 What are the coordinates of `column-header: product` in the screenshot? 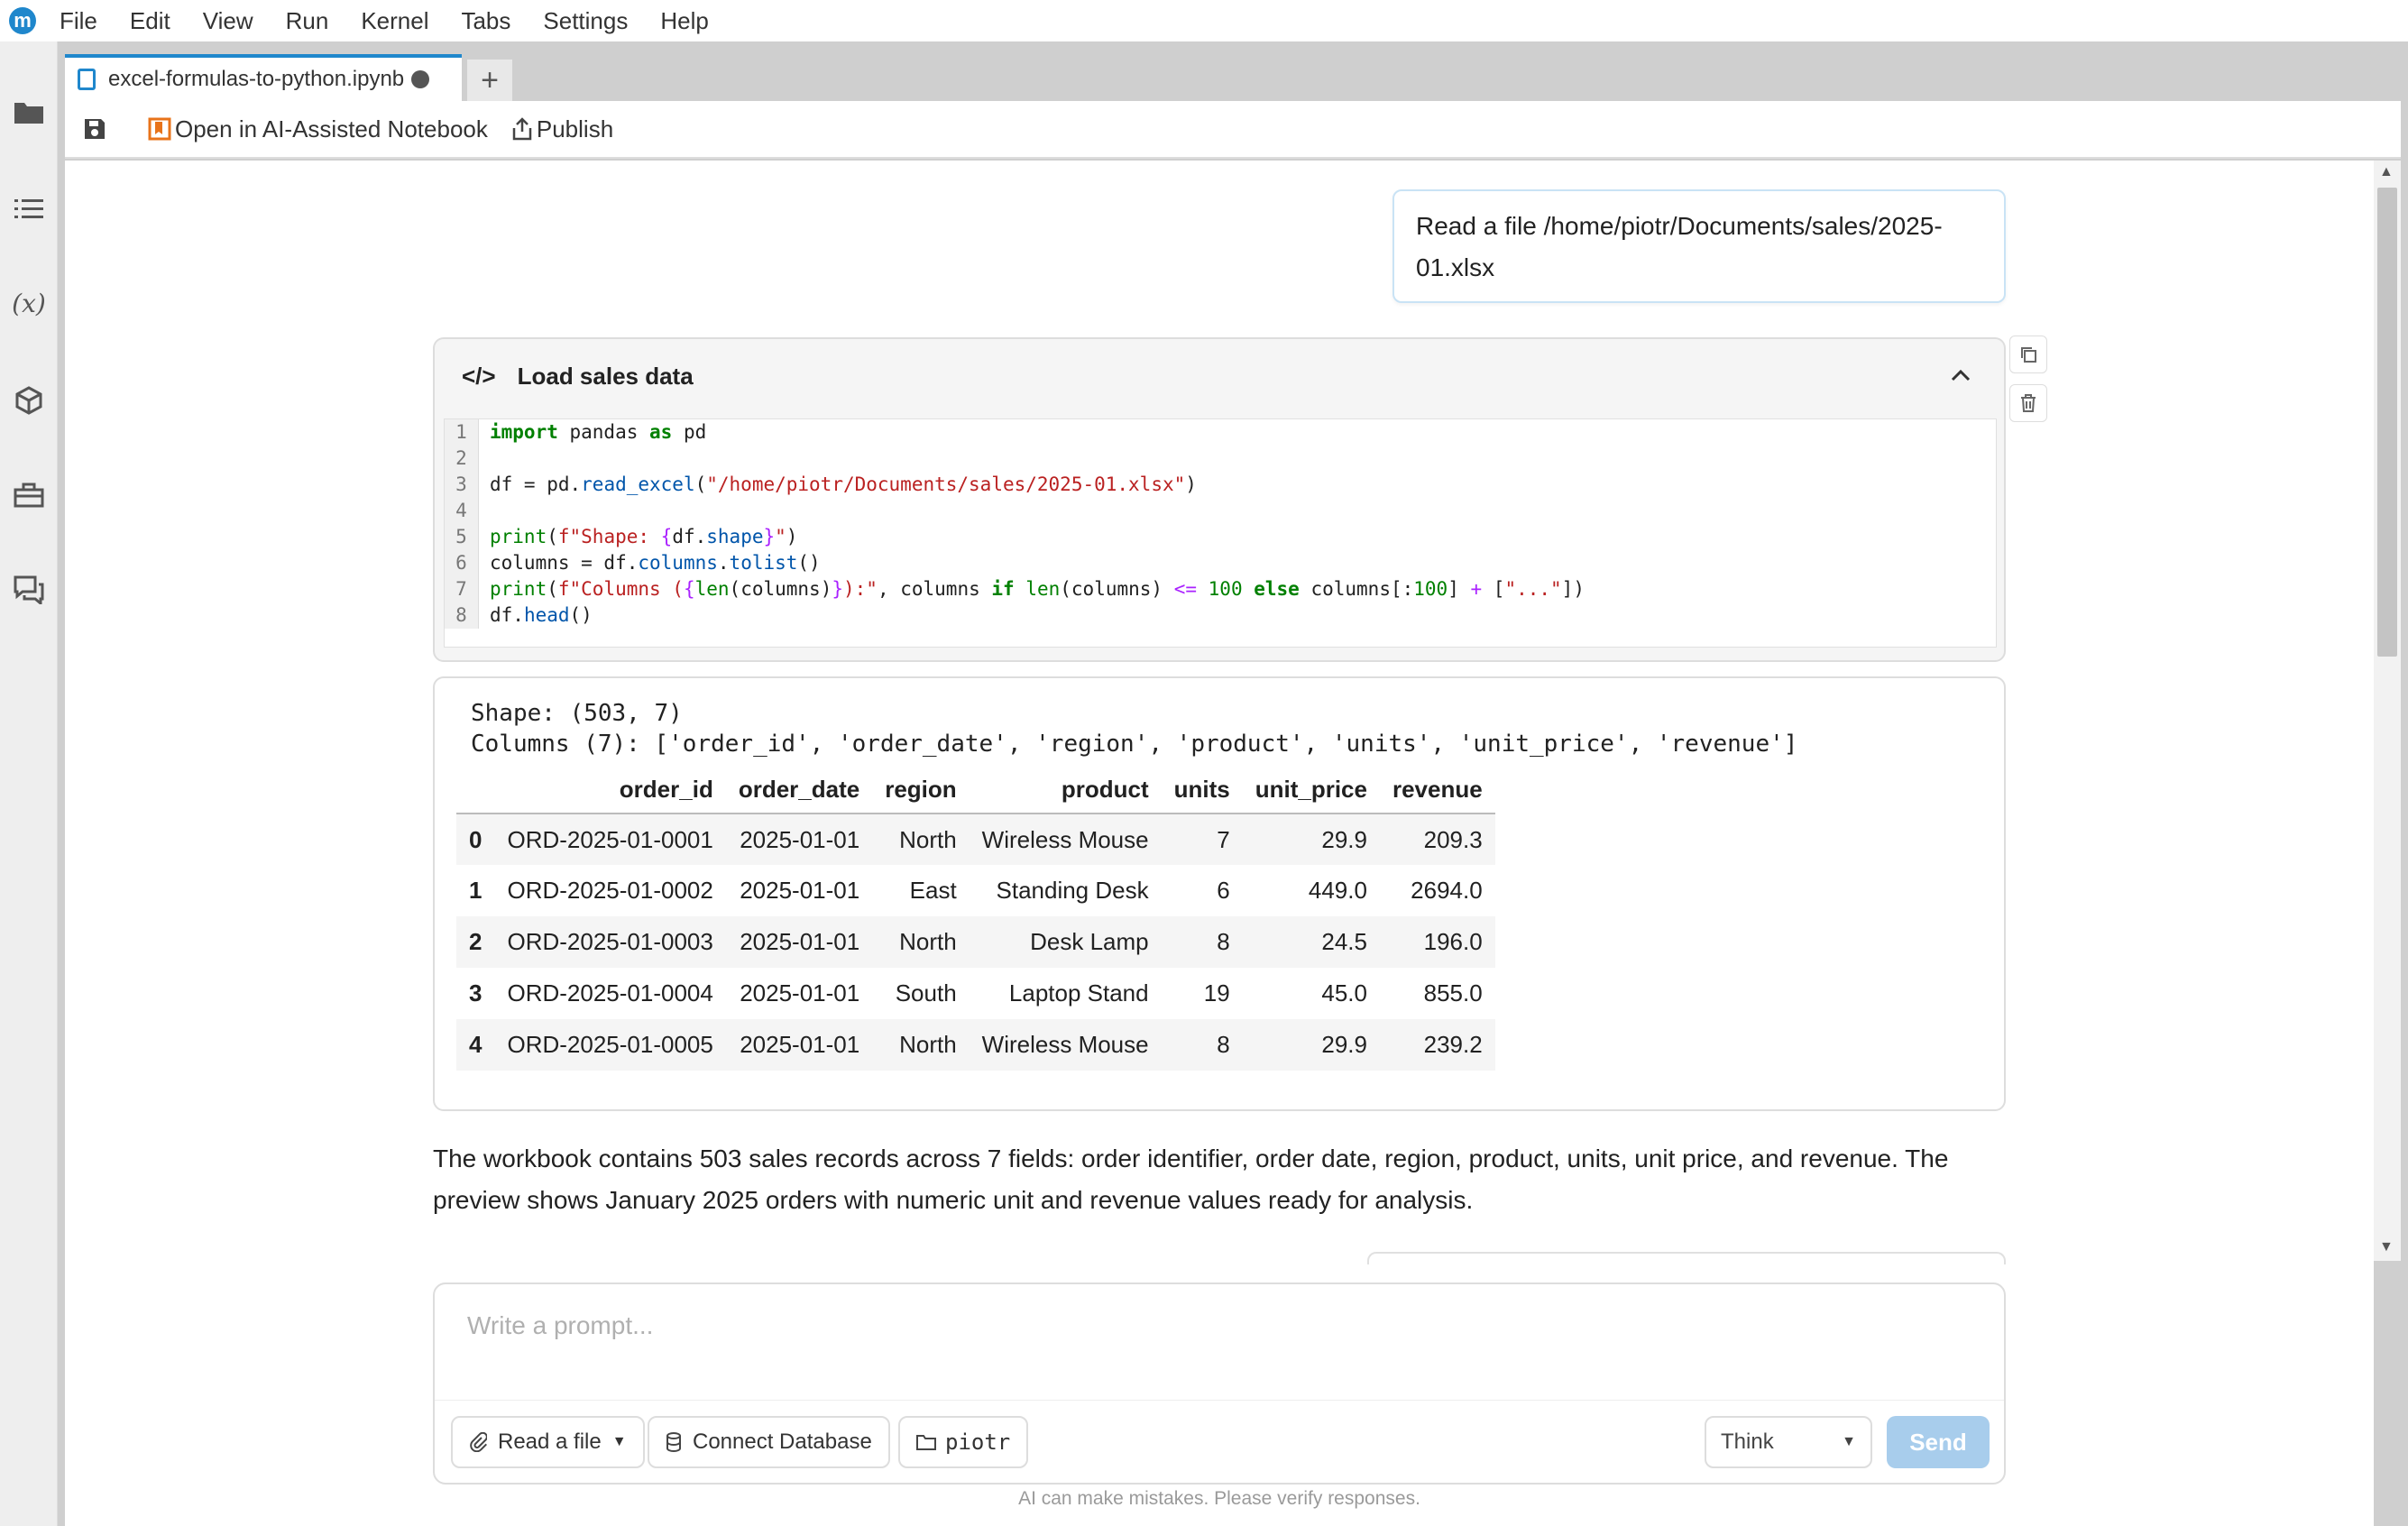 It's located at (1065, 790).